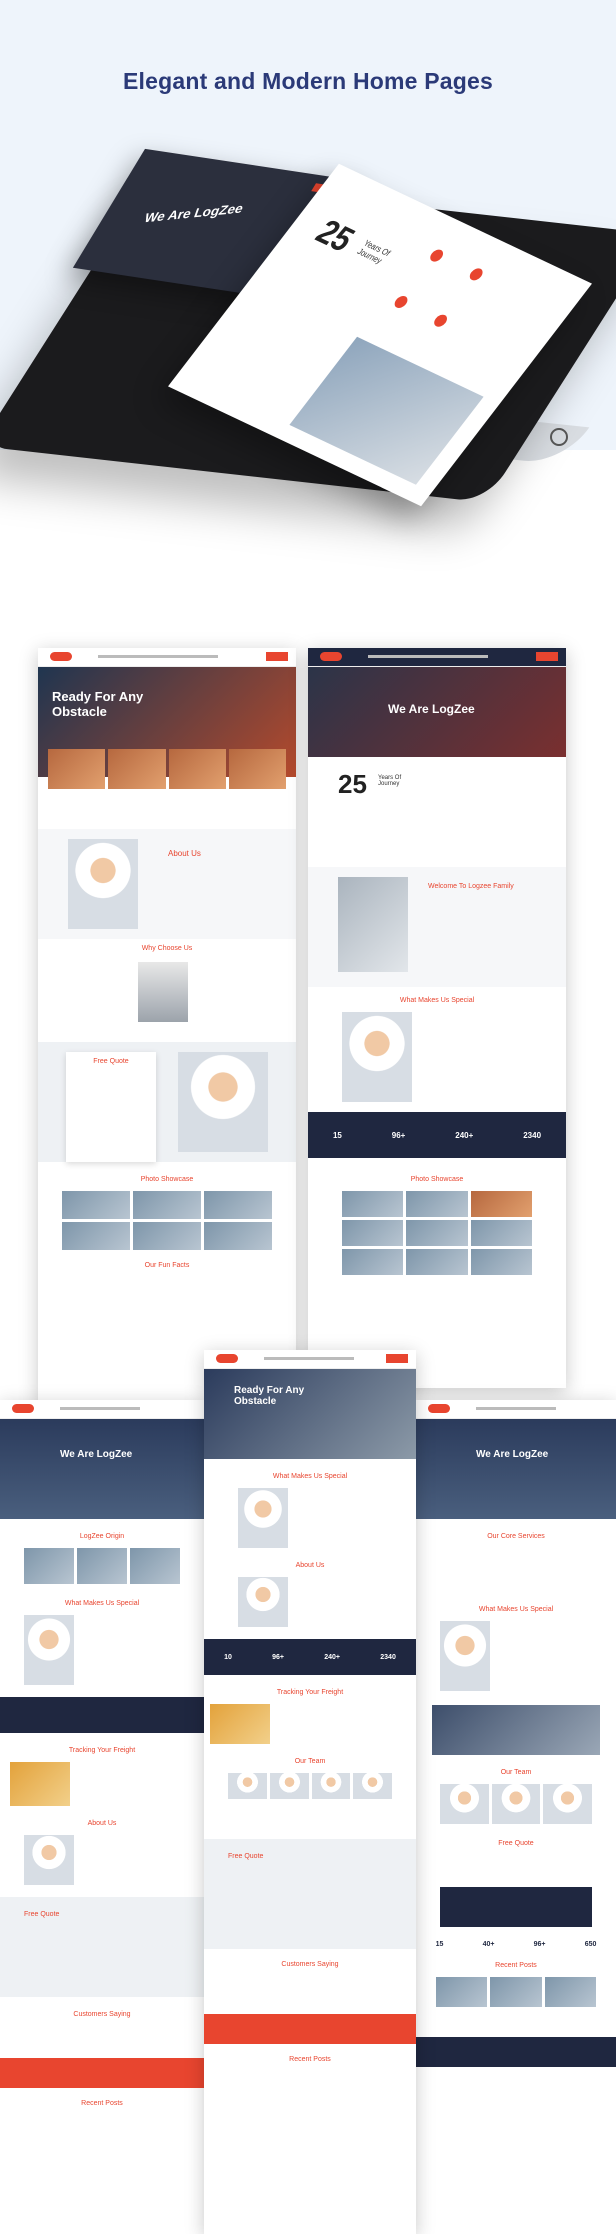  Describe the element at coordinates (516, 1907) in the screenshot. I see `newsletter-box` at that location.